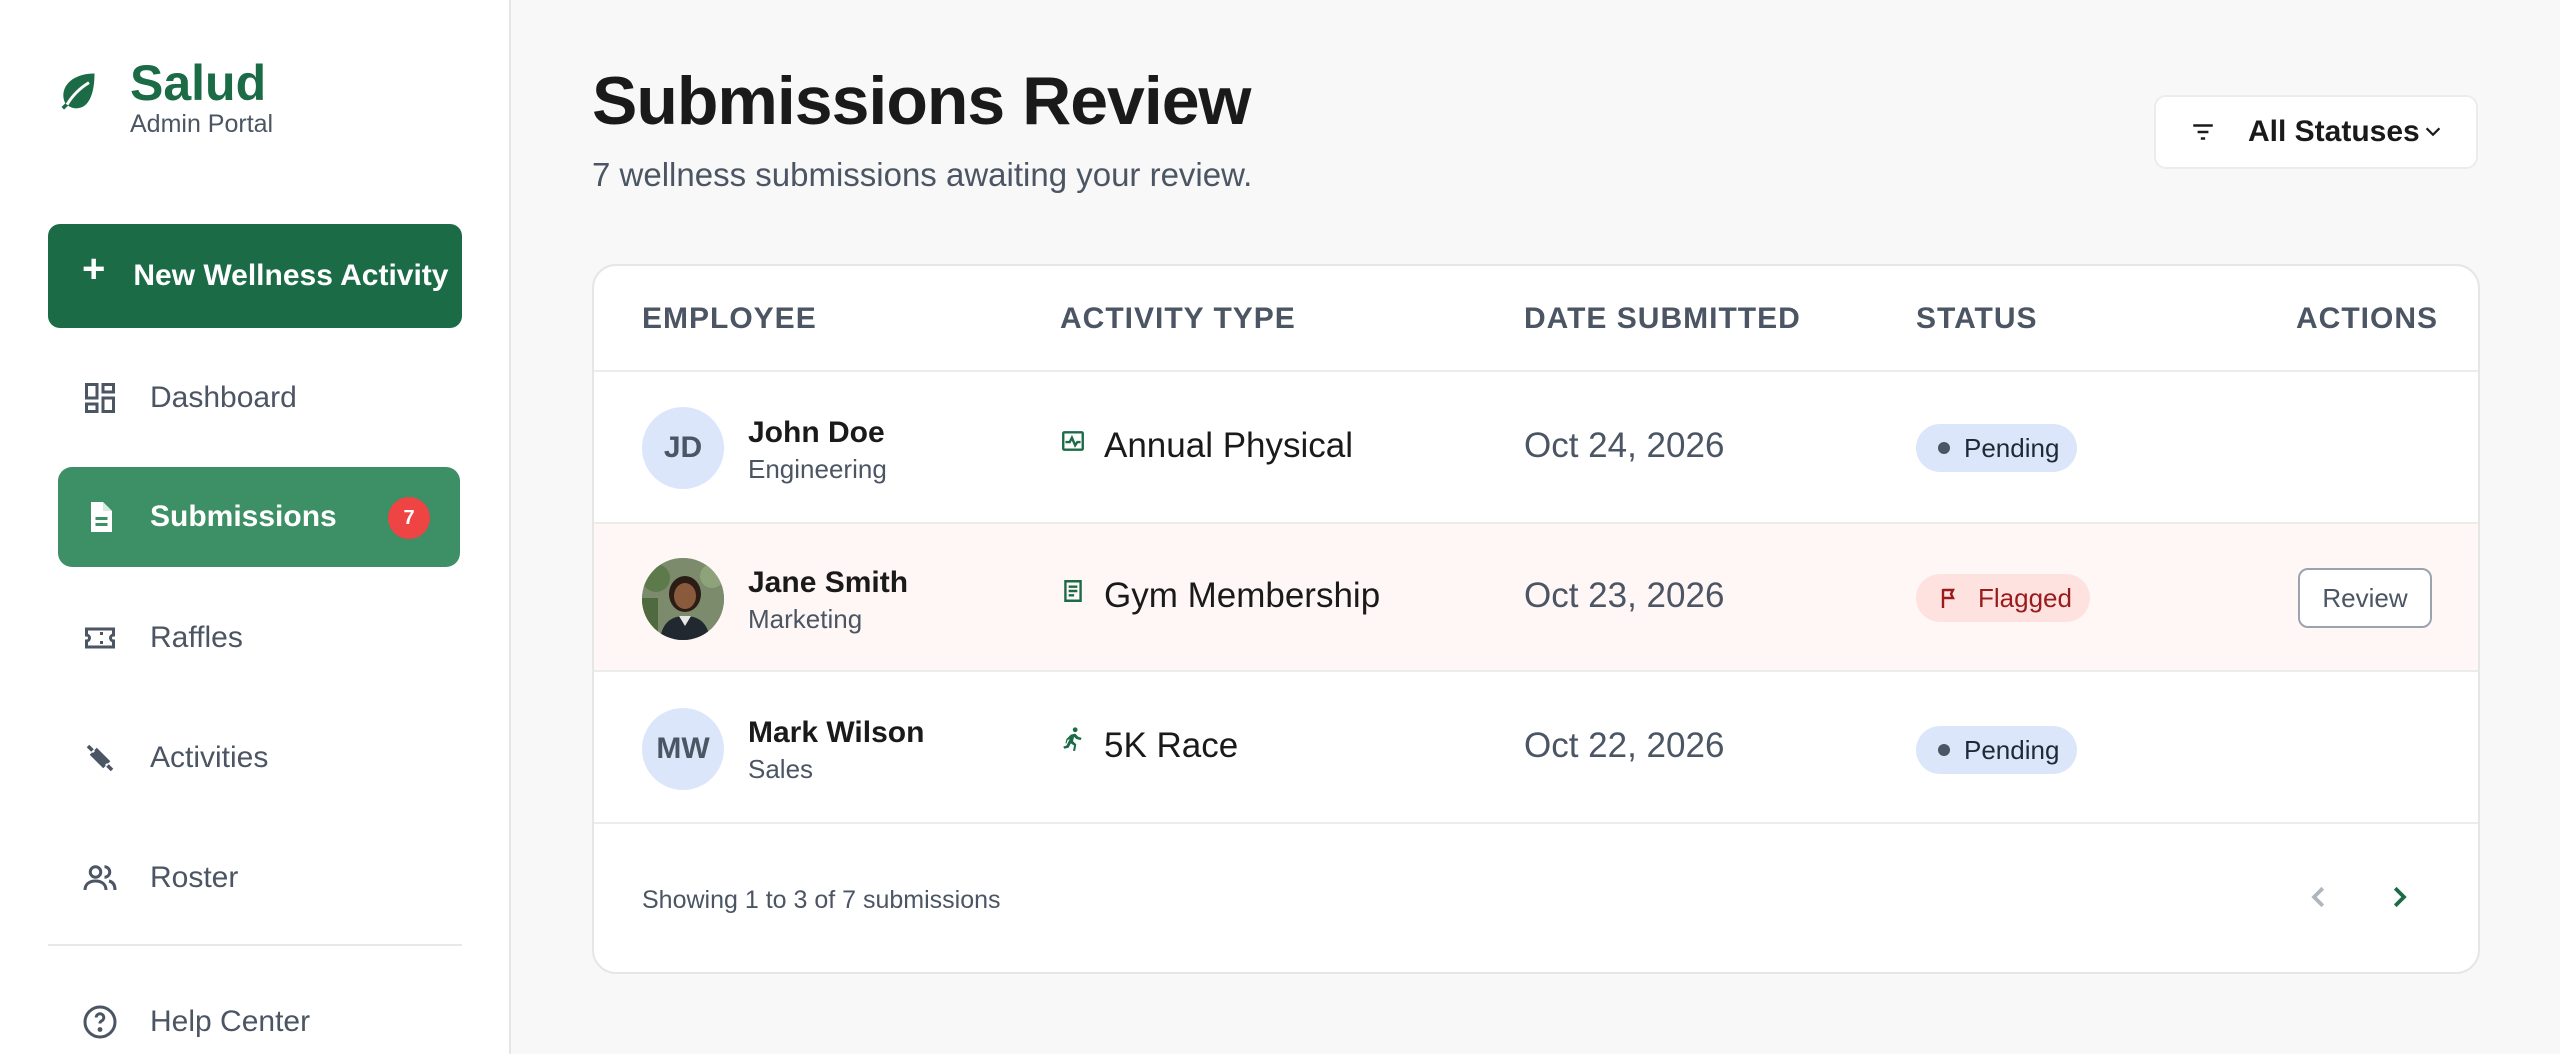 This screenshot has width=2560, height=1054. I want to click on receipt-icon, so click(1073, 591).